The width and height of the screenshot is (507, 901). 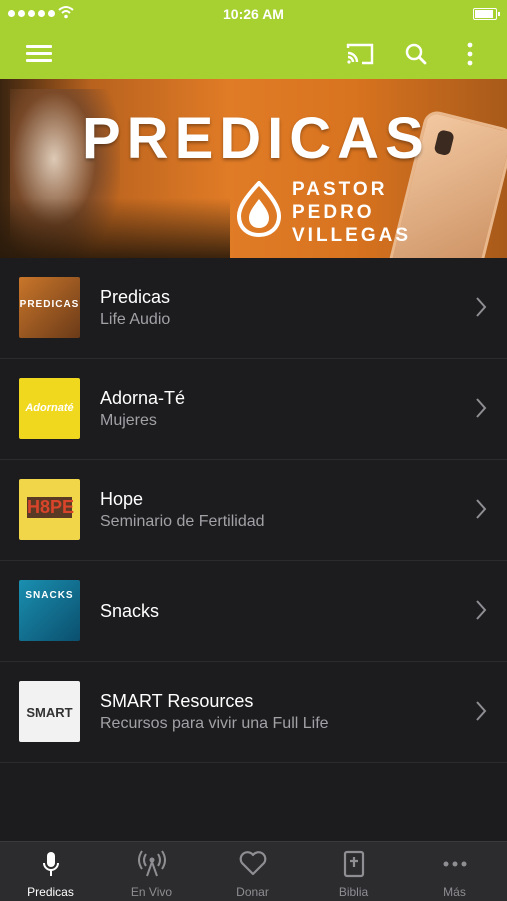 What do you see at coordinates (214, 723) in the screenshot?
I see `list-item-subtitle: Recursos para vivir una Full Life` at bounding box center [214, 723].